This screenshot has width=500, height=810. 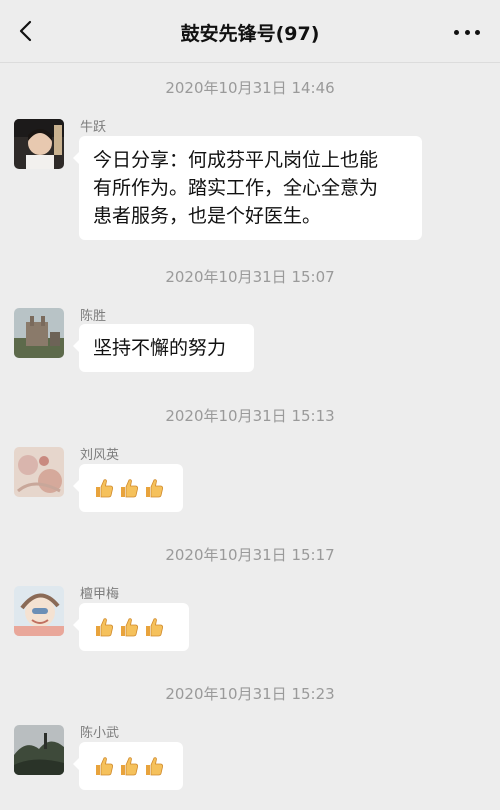 I want to click on message-line: 患者服务，也是个好医生。, so click(x=207, y=216).